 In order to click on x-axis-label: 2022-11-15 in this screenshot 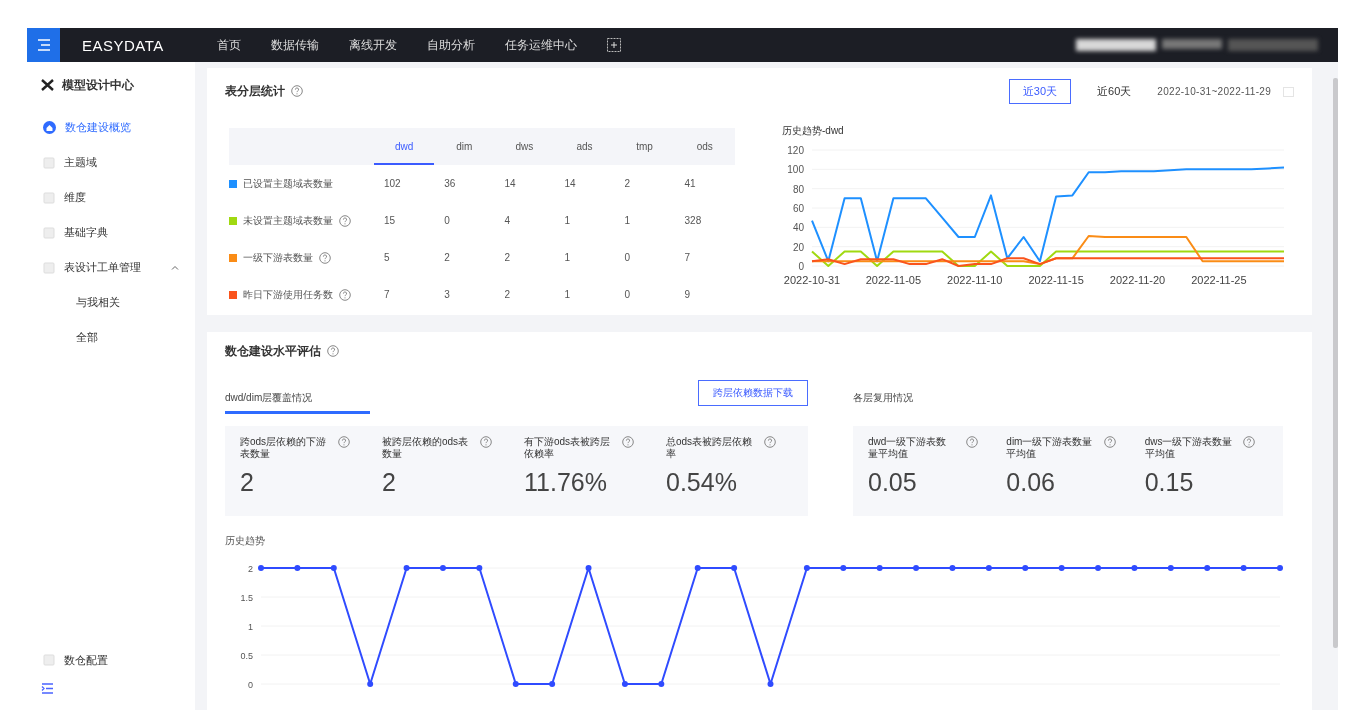, I will do `click(1056, 280)`.